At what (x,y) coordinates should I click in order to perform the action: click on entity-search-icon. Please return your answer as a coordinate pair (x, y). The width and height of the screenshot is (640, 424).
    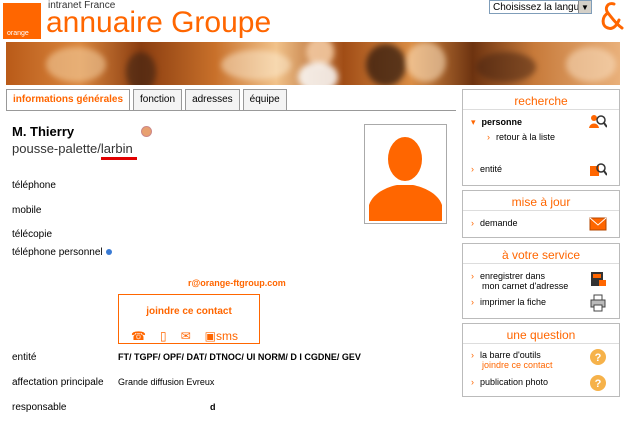
    Looking at the image, I should click on (598, 169).